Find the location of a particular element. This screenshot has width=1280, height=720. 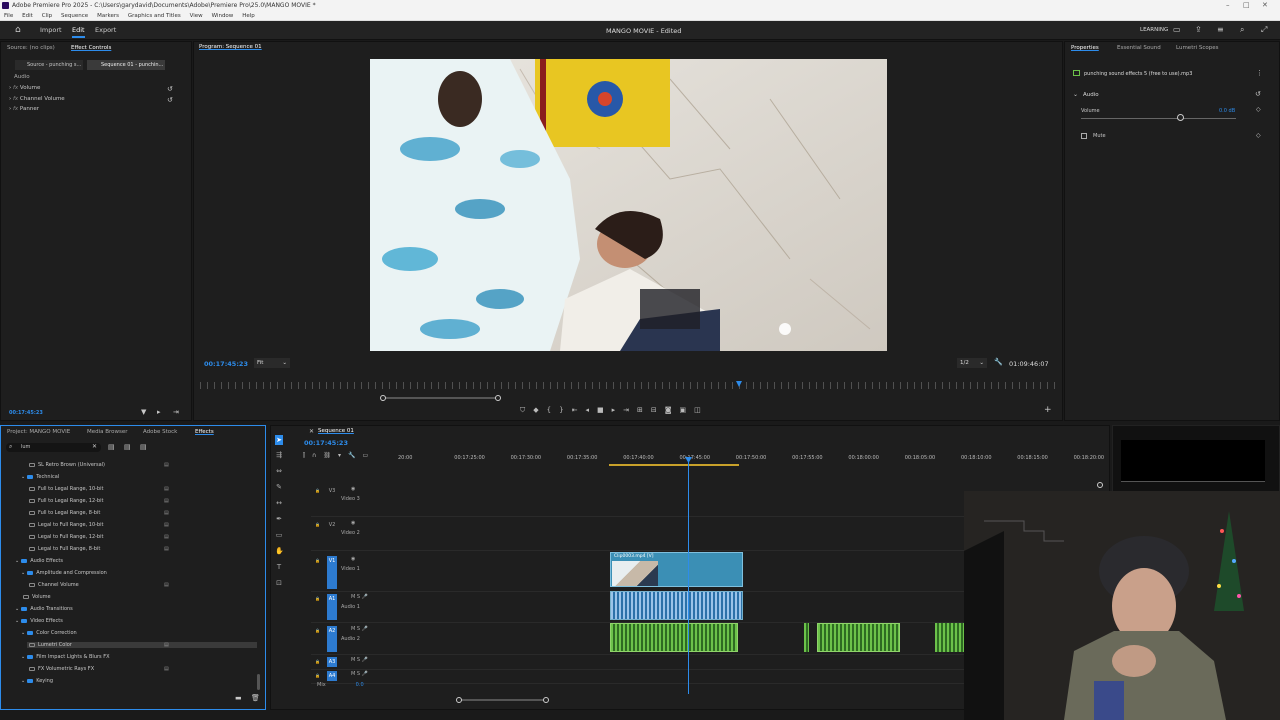

filter-icon: ▼ is located at coordinates (143, 412).